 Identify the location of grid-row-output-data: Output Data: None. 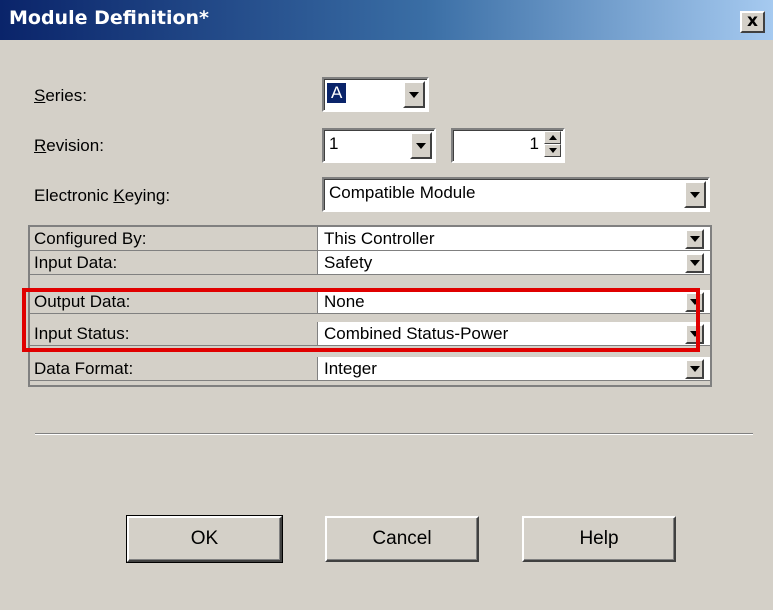
(370, 302).